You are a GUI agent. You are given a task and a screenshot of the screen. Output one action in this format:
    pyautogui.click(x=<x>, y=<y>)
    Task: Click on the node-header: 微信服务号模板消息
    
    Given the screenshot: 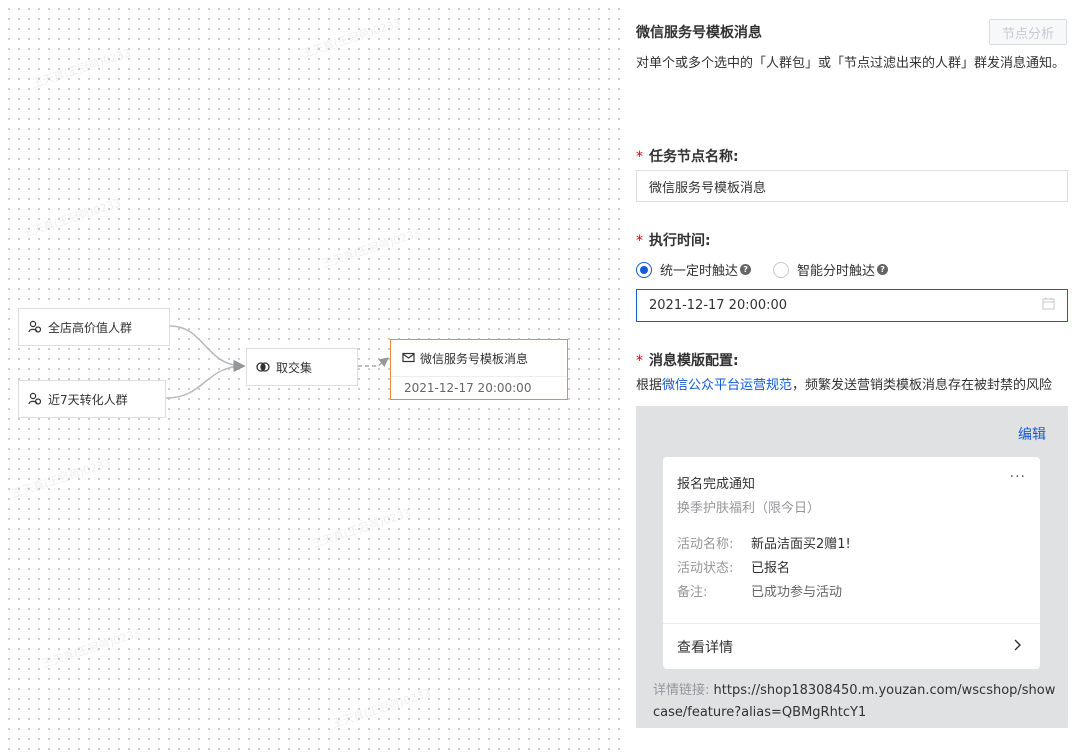 What is the action you would take?
    pyautogui.click(x=479, y=358)
    